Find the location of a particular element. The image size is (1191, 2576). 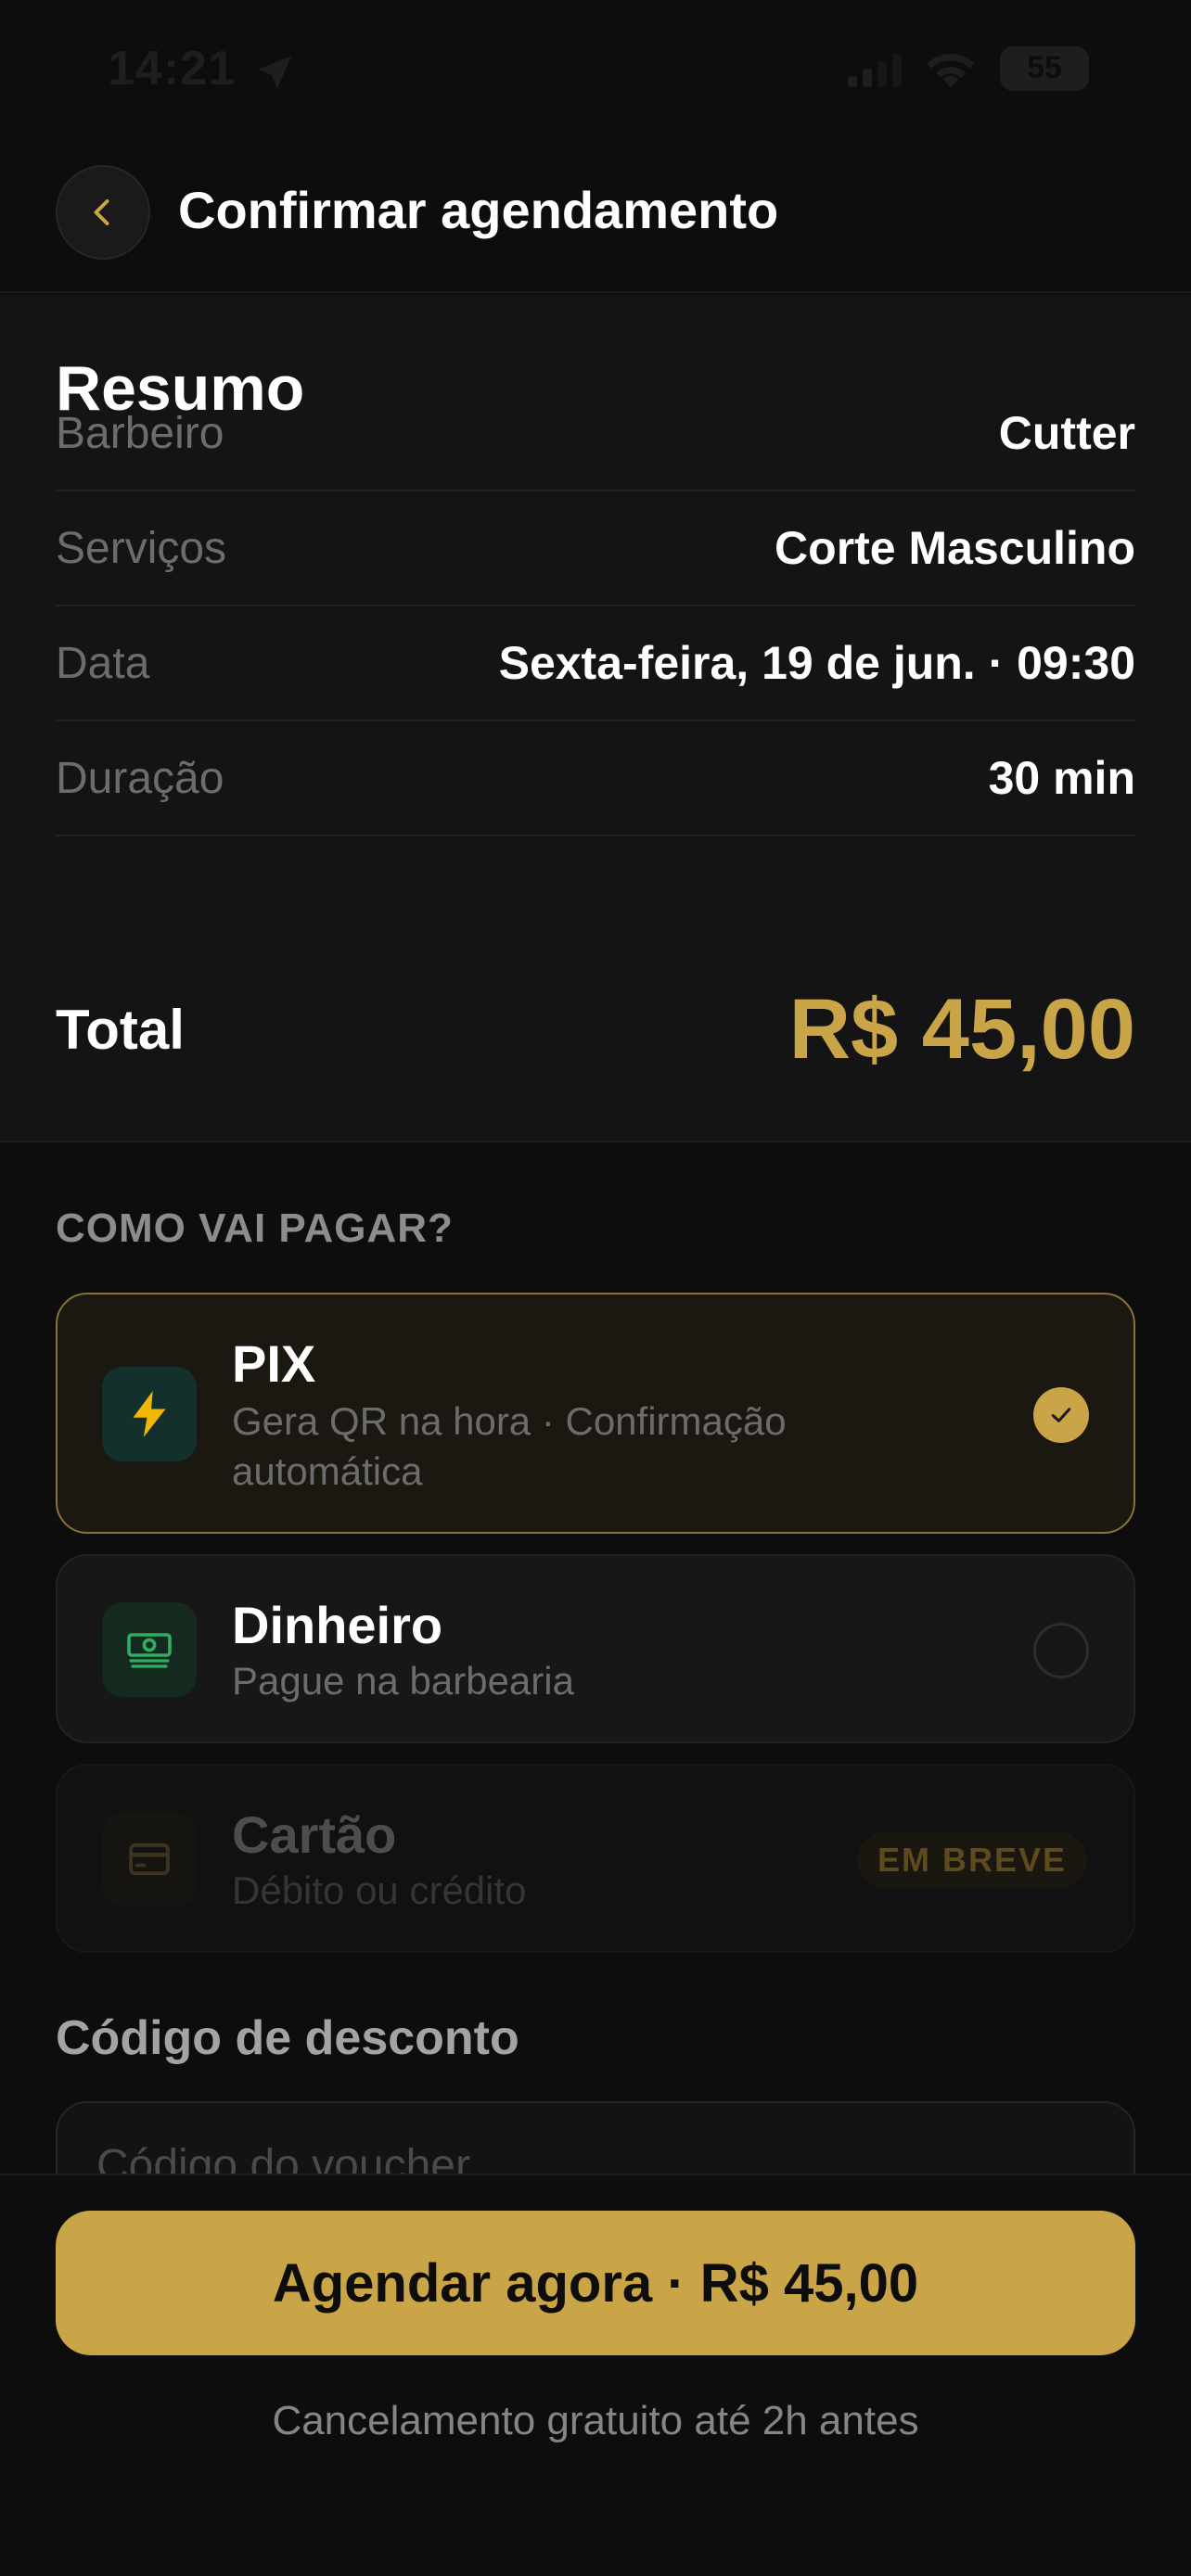

payment-option-name: Cartão is located at coordinates (314, 1834).